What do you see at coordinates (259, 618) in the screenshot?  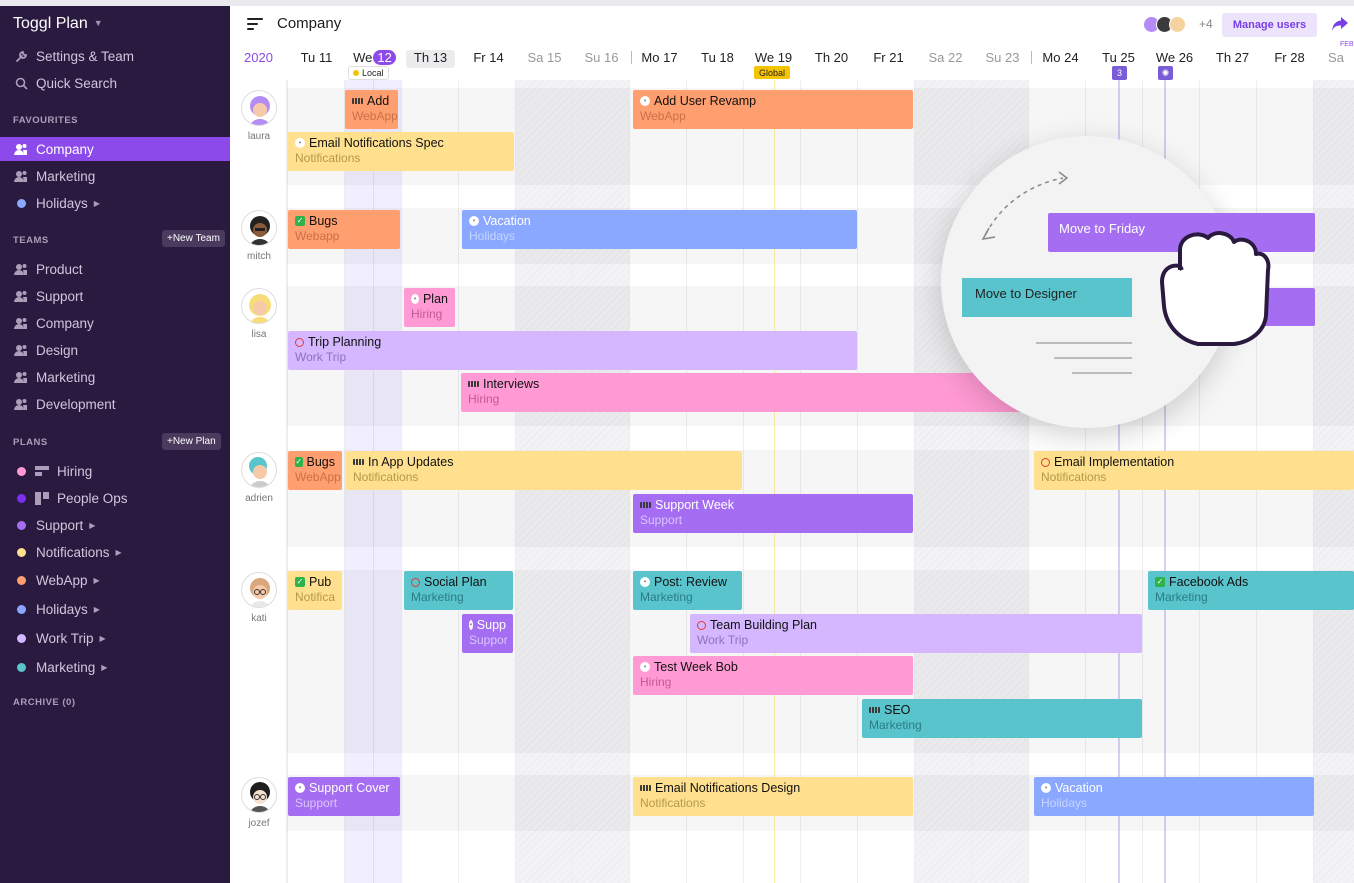 I see `user-name: kati` at bounding box center [259, 618].